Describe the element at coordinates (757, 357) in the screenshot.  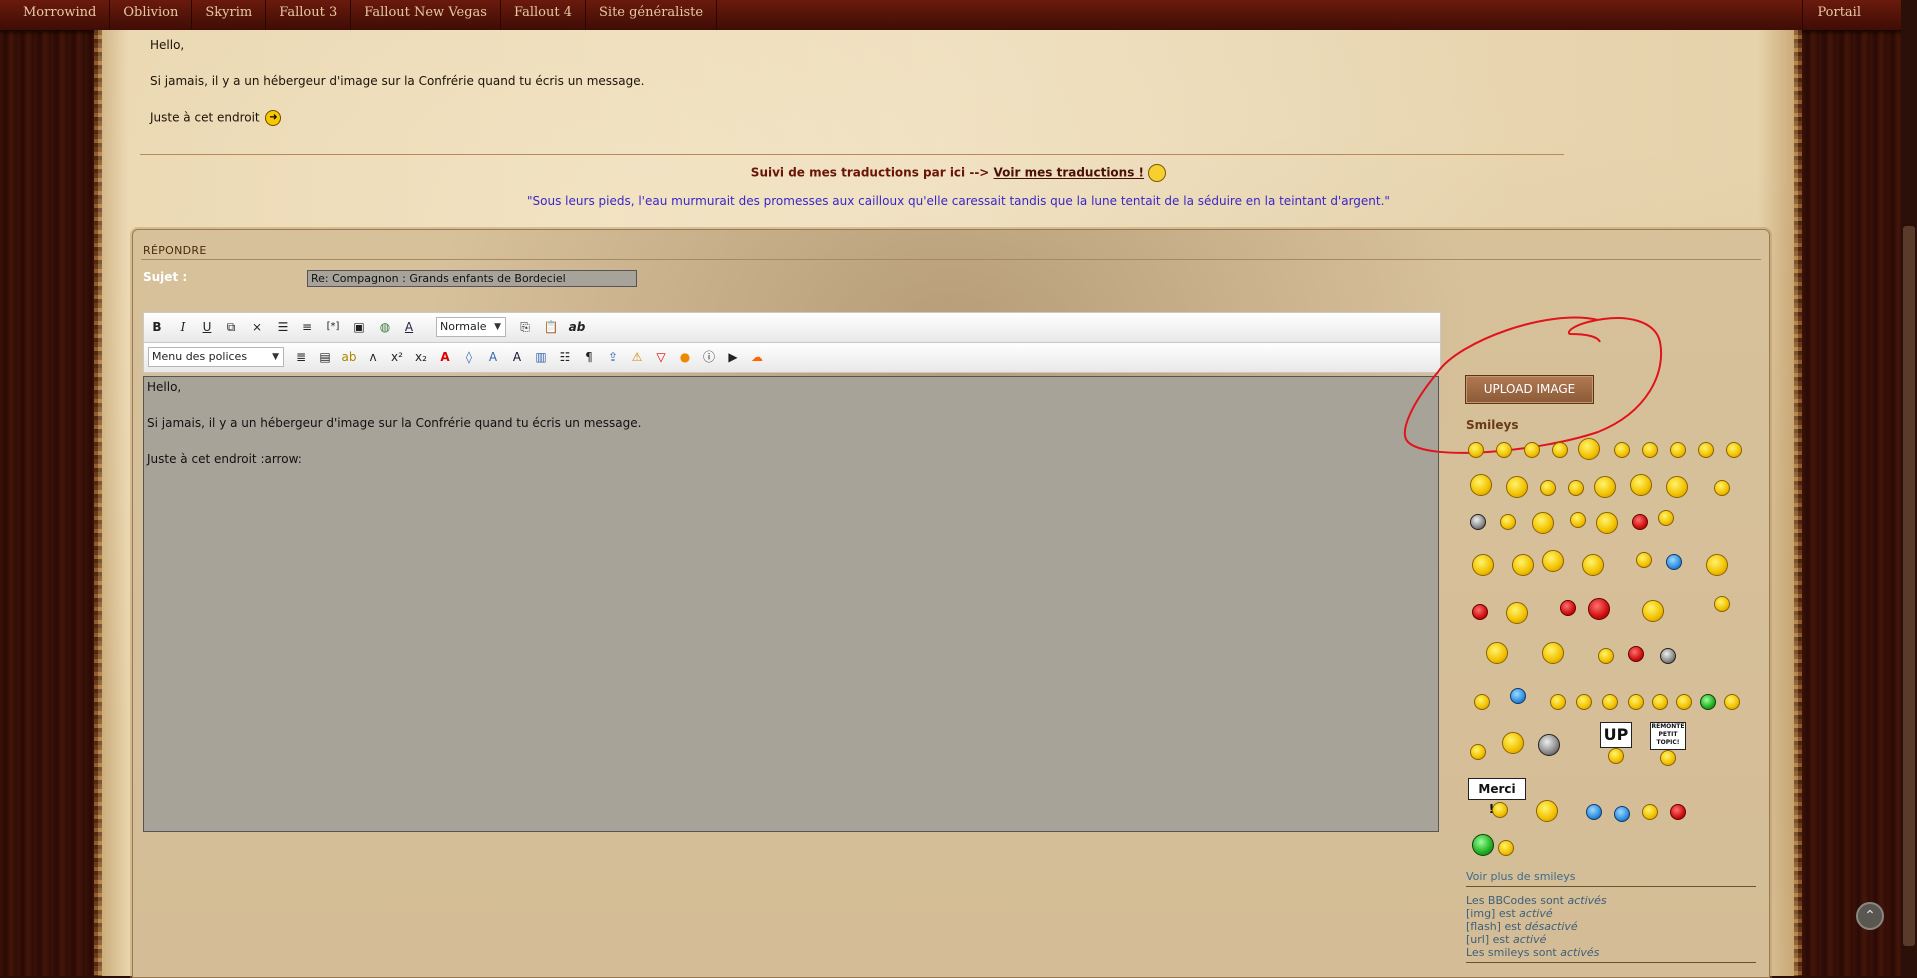
I see `soundcloud-icon: ☁` at that location.